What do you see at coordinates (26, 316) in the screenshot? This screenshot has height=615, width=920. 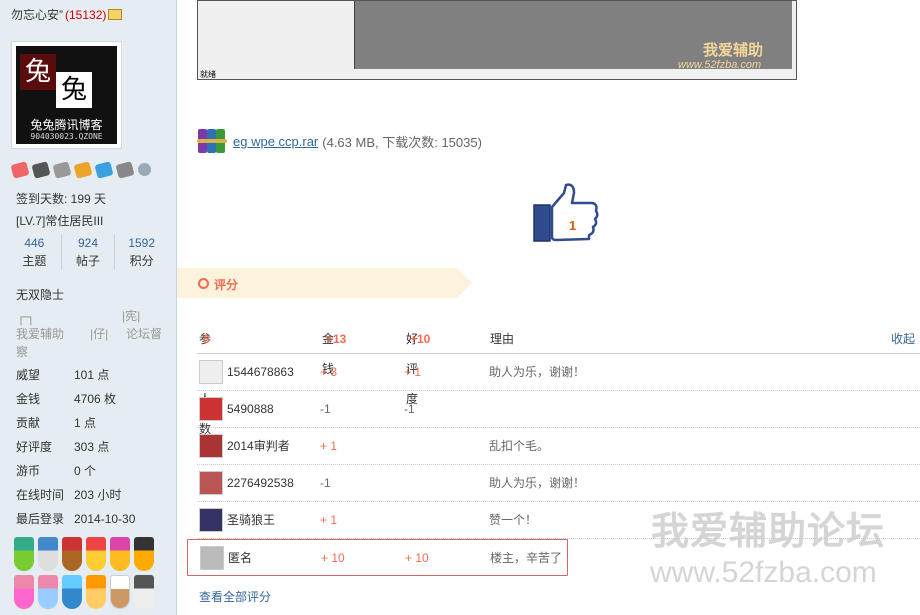 I see `group-icon: ┌┐` at bounding box center [26, 316].